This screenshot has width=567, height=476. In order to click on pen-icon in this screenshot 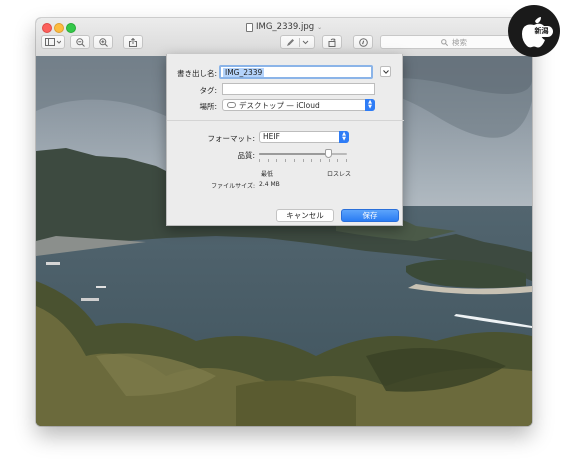, I will do `click(297, 42)`.